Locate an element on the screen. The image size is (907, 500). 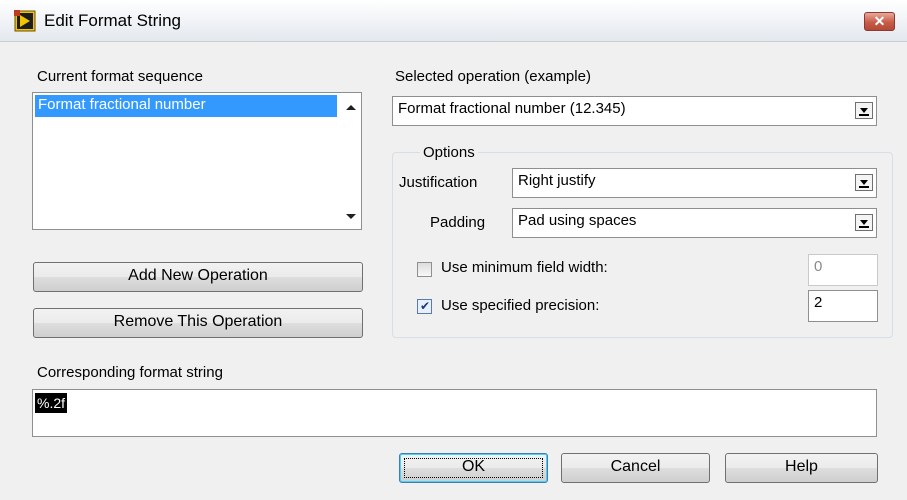
add-operation-label: Add New Operation is located at coordinates (198, 275).